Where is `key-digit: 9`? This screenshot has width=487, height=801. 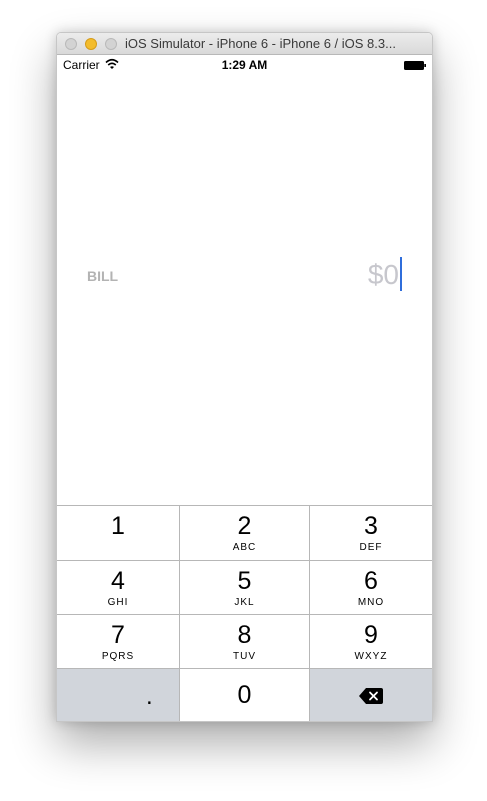
key-digit: 9 is located at coordinates (371, 635).